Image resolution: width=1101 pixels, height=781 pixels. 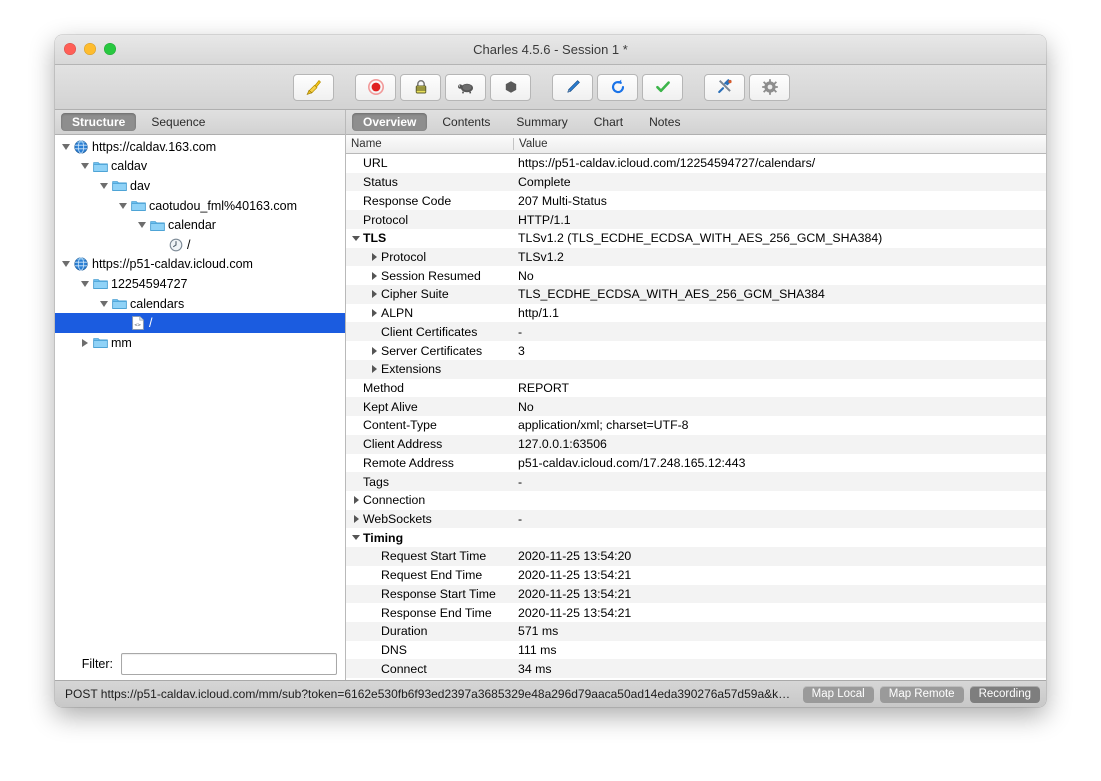 What do you see at coordinates (696, 575) in the screenshot?
I see `detail-row: Request End Time 2020-11-25 13:54:21` at bounding box center [696, 575].